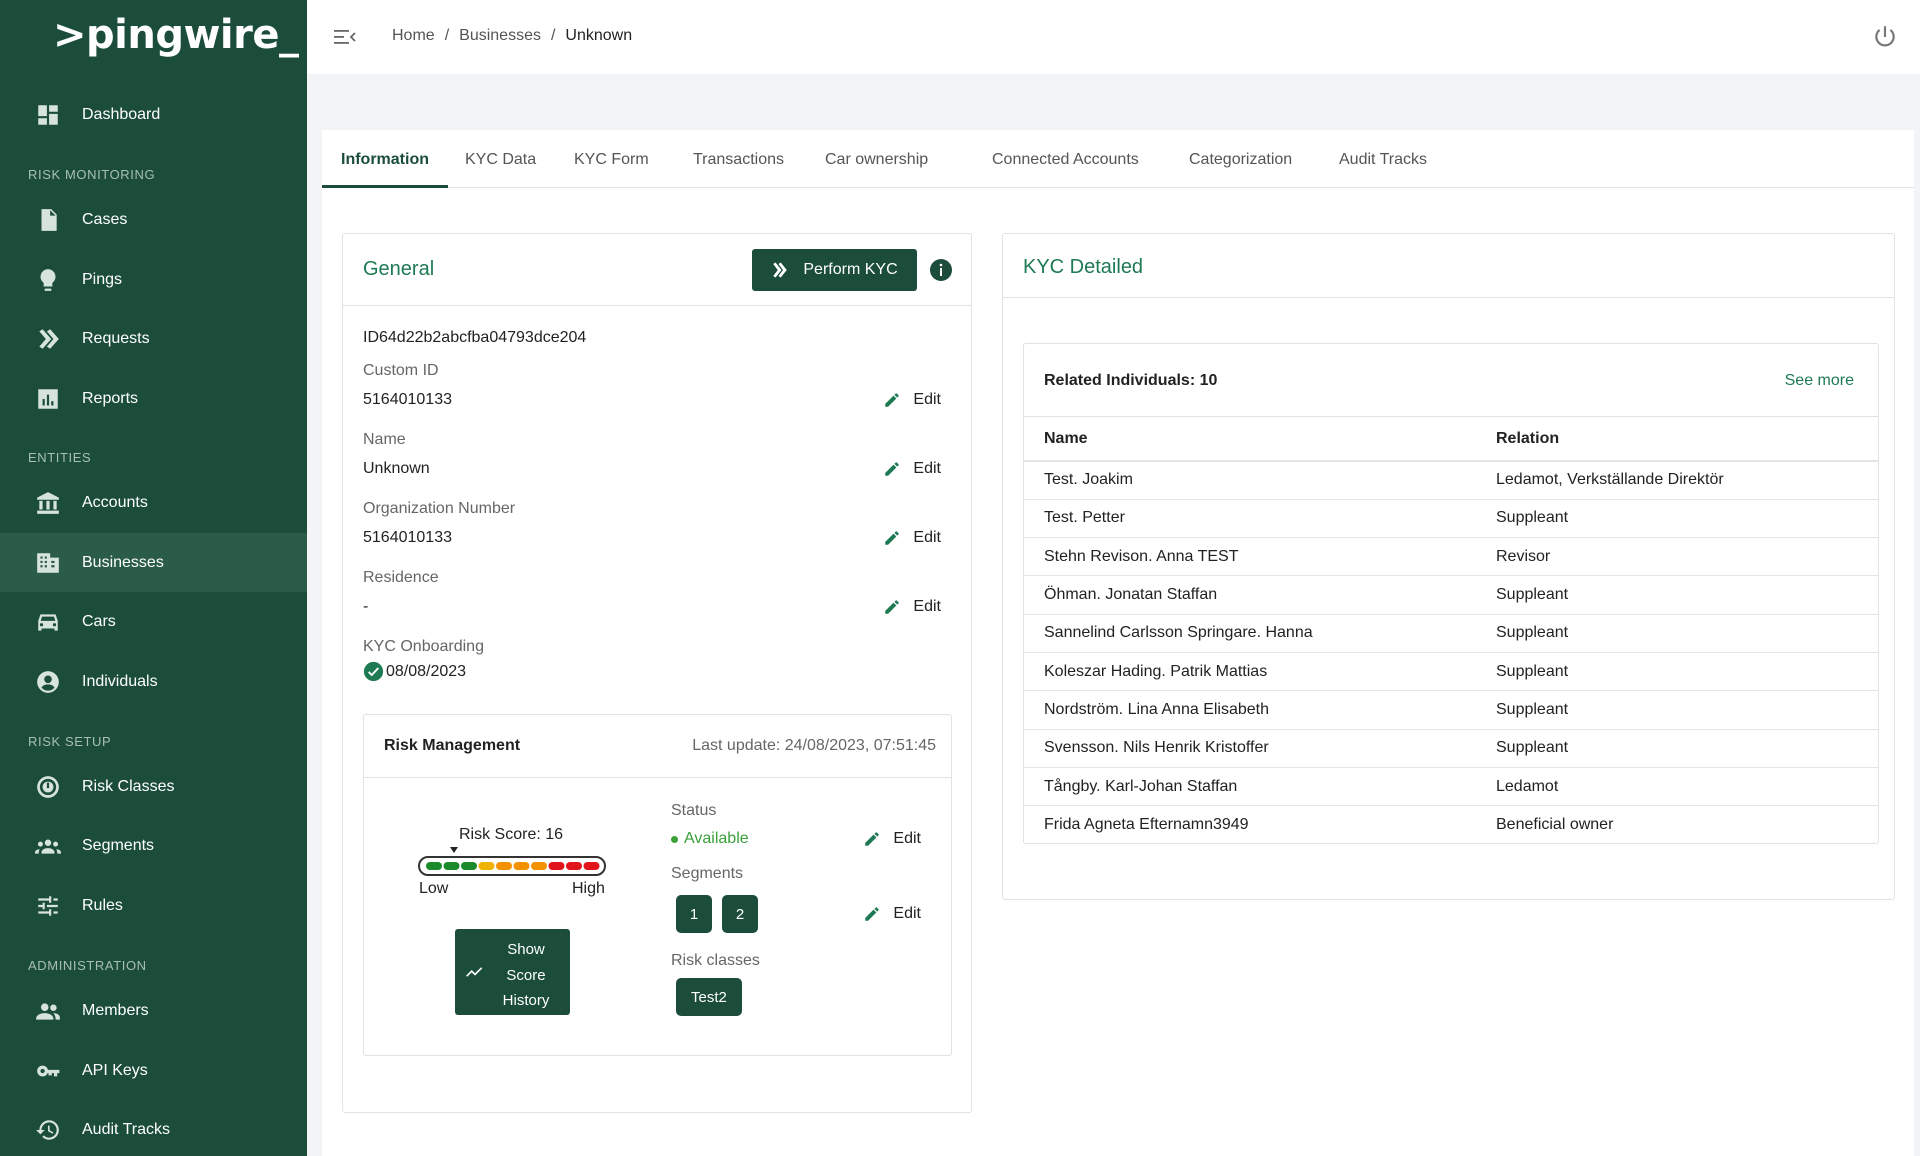  What do you see at coordinates (694, 810) in the screenshot?
I see `status-label: Status` at bounding box center [694, 810].